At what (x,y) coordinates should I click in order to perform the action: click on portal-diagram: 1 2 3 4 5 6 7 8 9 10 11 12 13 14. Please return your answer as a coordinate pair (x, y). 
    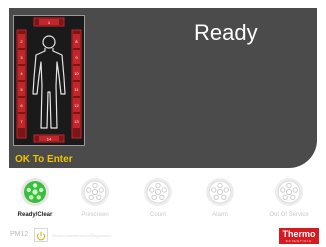
    Looking at the image, I should click on (49, 80).